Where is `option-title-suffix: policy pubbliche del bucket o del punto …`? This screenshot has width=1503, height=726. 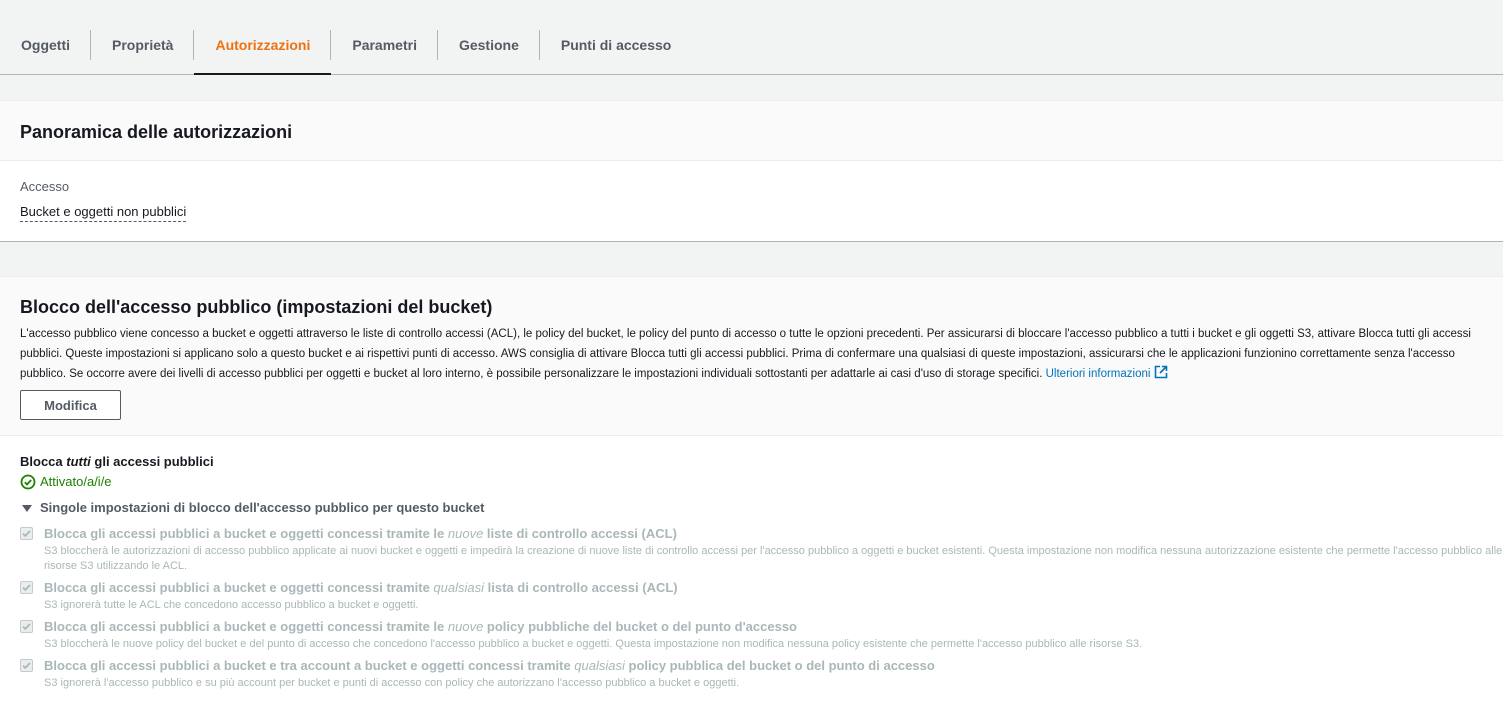 option-title-suffix: policy pubbliche del bucket o del punto … is located at coordinates (640, 626).